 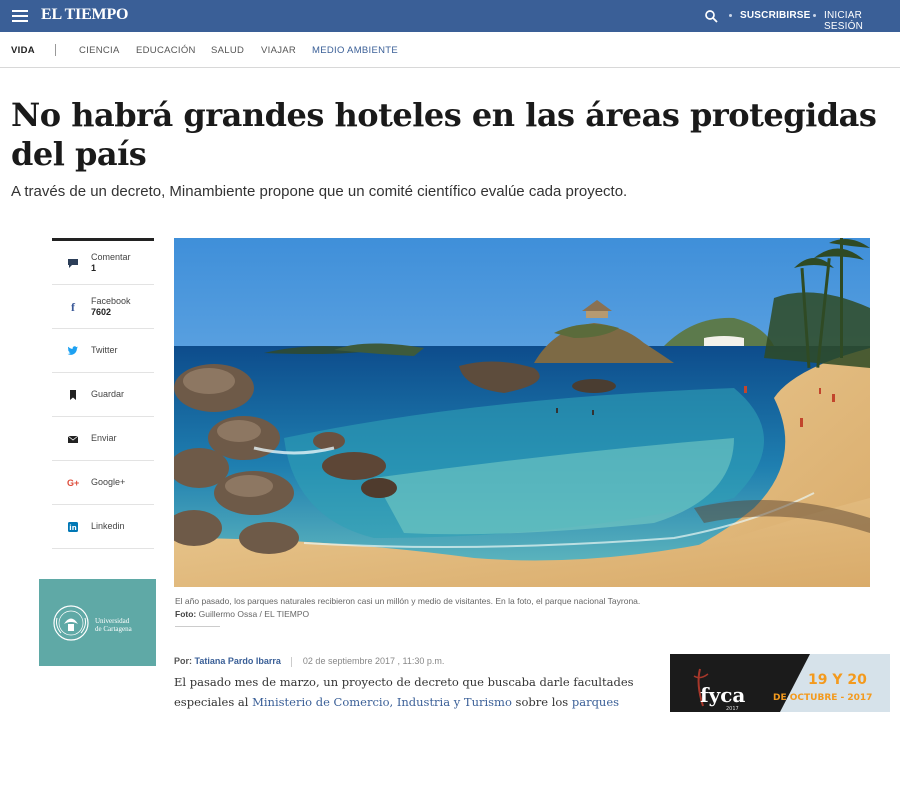 I want to click on top-bar: EL TIEMPO SUSCRIBIRSE INICIAR SESIÓN, so click(x=450, y=16).